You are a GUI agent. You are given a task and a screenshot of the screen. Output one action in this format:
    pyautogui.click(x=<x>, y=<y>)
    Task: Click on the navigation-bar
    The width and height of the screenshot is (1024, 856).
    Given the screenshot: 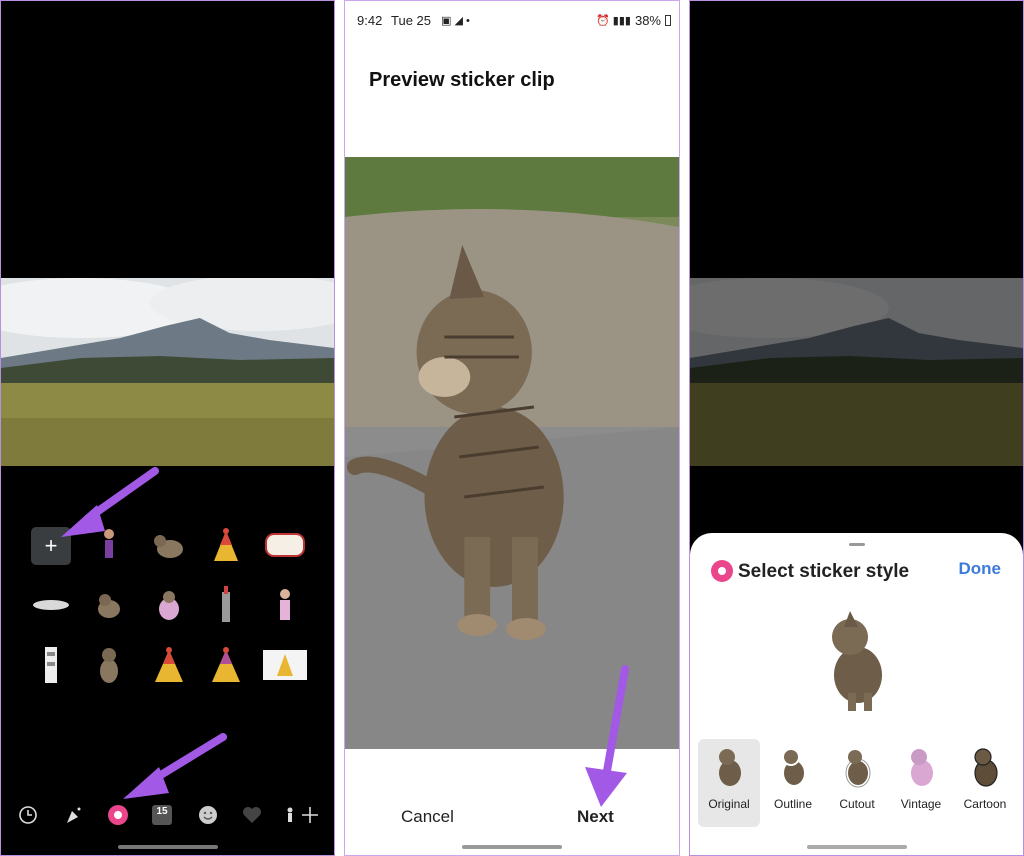 What is the action you would take?
    pyautogui.click(x=856, y=841)
    